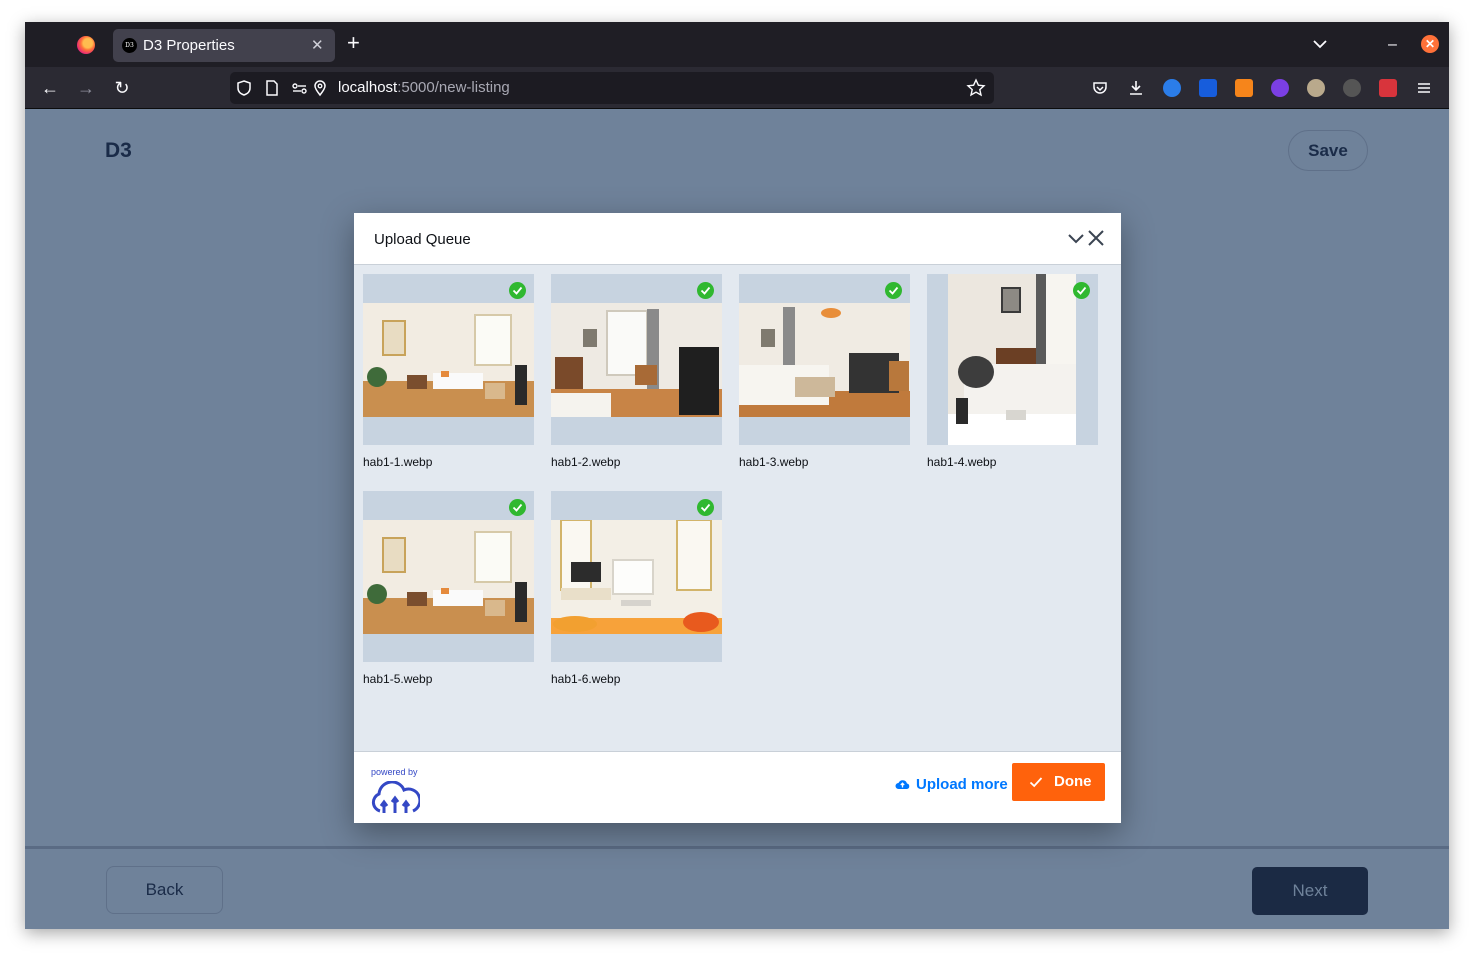 The height and width of the screenshot is (957, 1474). Describe the element at coordinates (398, 679) in the screenshot. I see `file-name: hab1-5.webp` at that location.